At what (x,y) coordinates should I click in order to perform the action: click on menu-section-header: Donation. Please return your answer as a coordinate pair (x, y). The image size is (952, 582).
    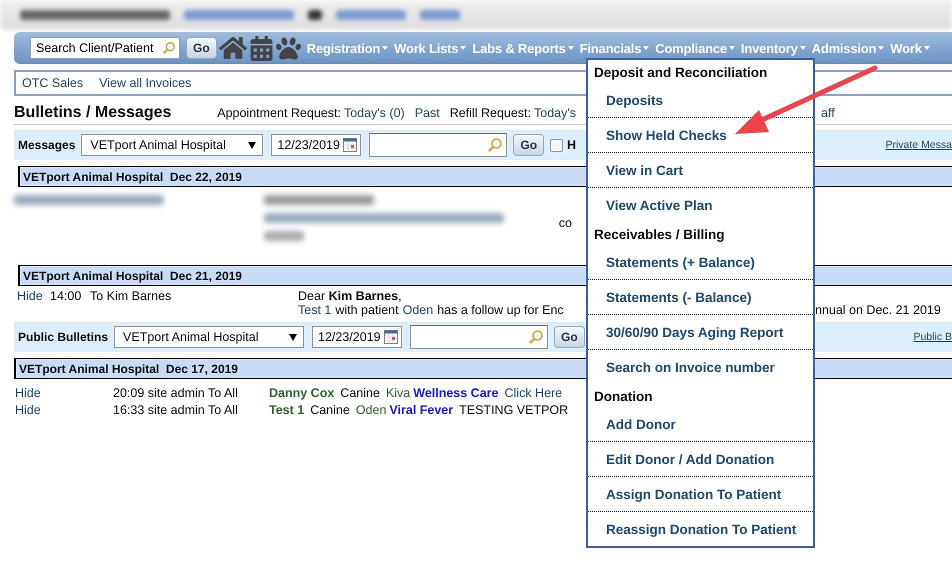
    Looking at the image, I should click on (623, 397).